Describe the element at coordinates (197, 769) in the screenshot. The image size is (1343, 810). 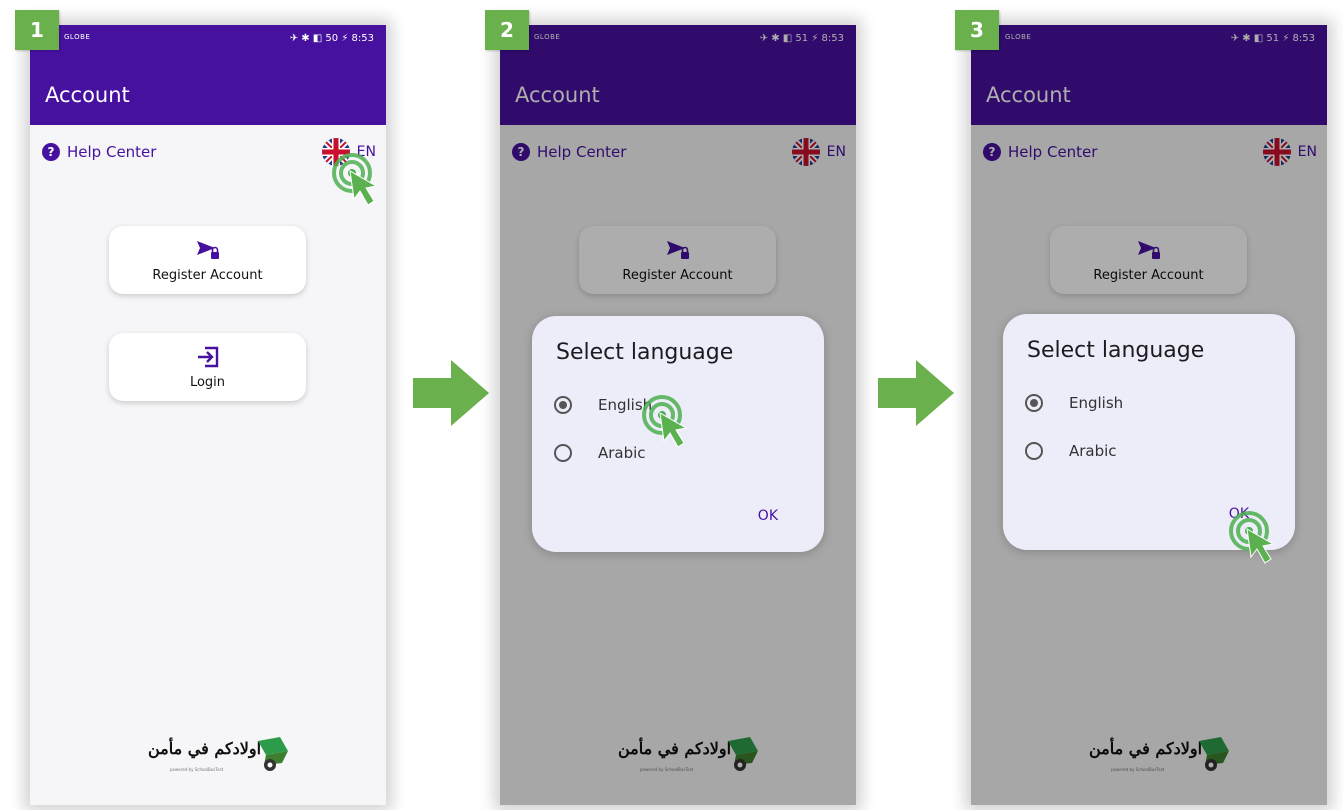
I see `brand-powered-by: powered by SchoolBusTest` at that location.